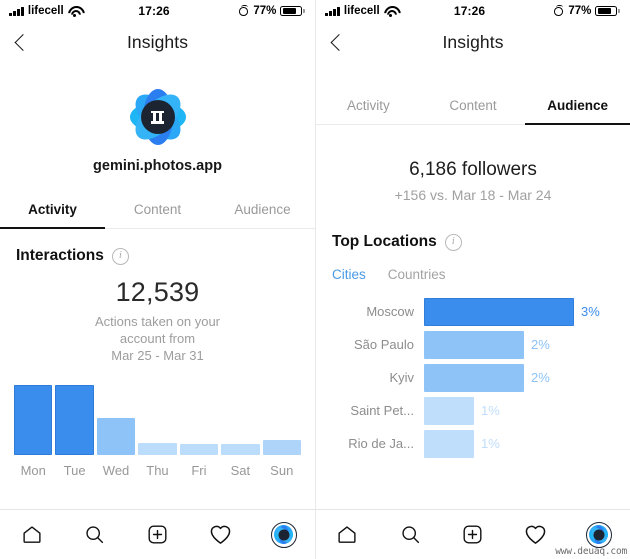 The image size is (630, 559). I want to click on interactions-subtitle-line3: Mar 25 - Mar 31, so click(157, 355).